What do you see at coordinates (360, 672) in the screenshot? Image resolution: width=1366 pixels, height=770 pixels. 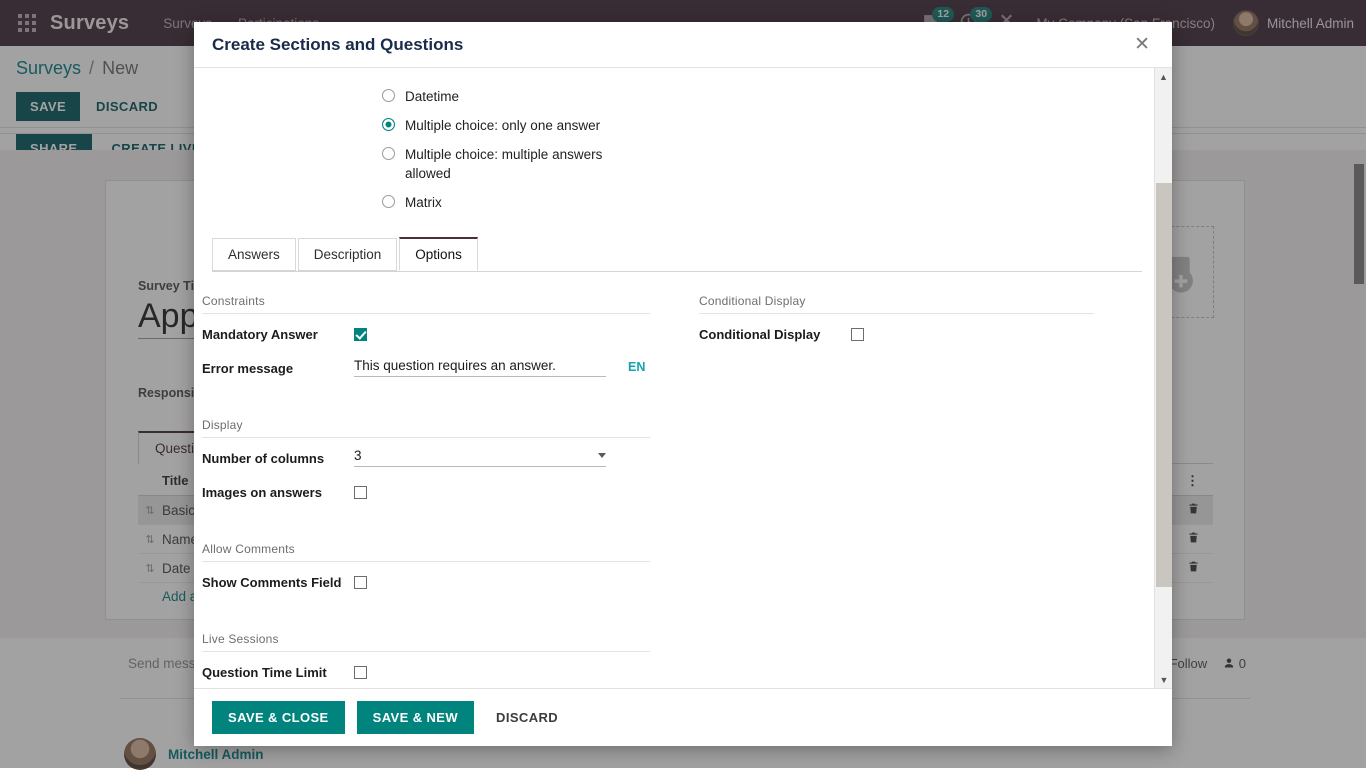 I see `question-time-limit-checkbox` at bounding box center [360, 672].